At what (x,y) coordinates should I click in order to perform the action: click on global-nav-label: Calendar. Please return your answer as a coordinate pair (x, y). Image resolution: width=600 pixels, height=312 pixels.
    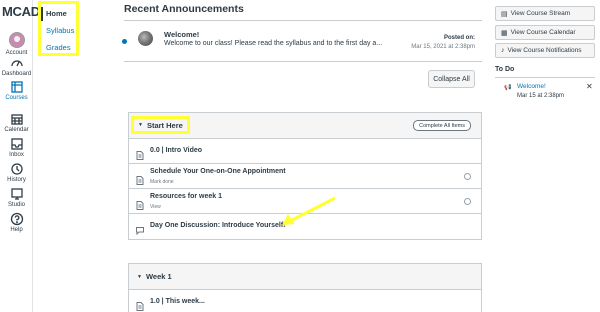
    Looking at the image, I should click on (16, 130).